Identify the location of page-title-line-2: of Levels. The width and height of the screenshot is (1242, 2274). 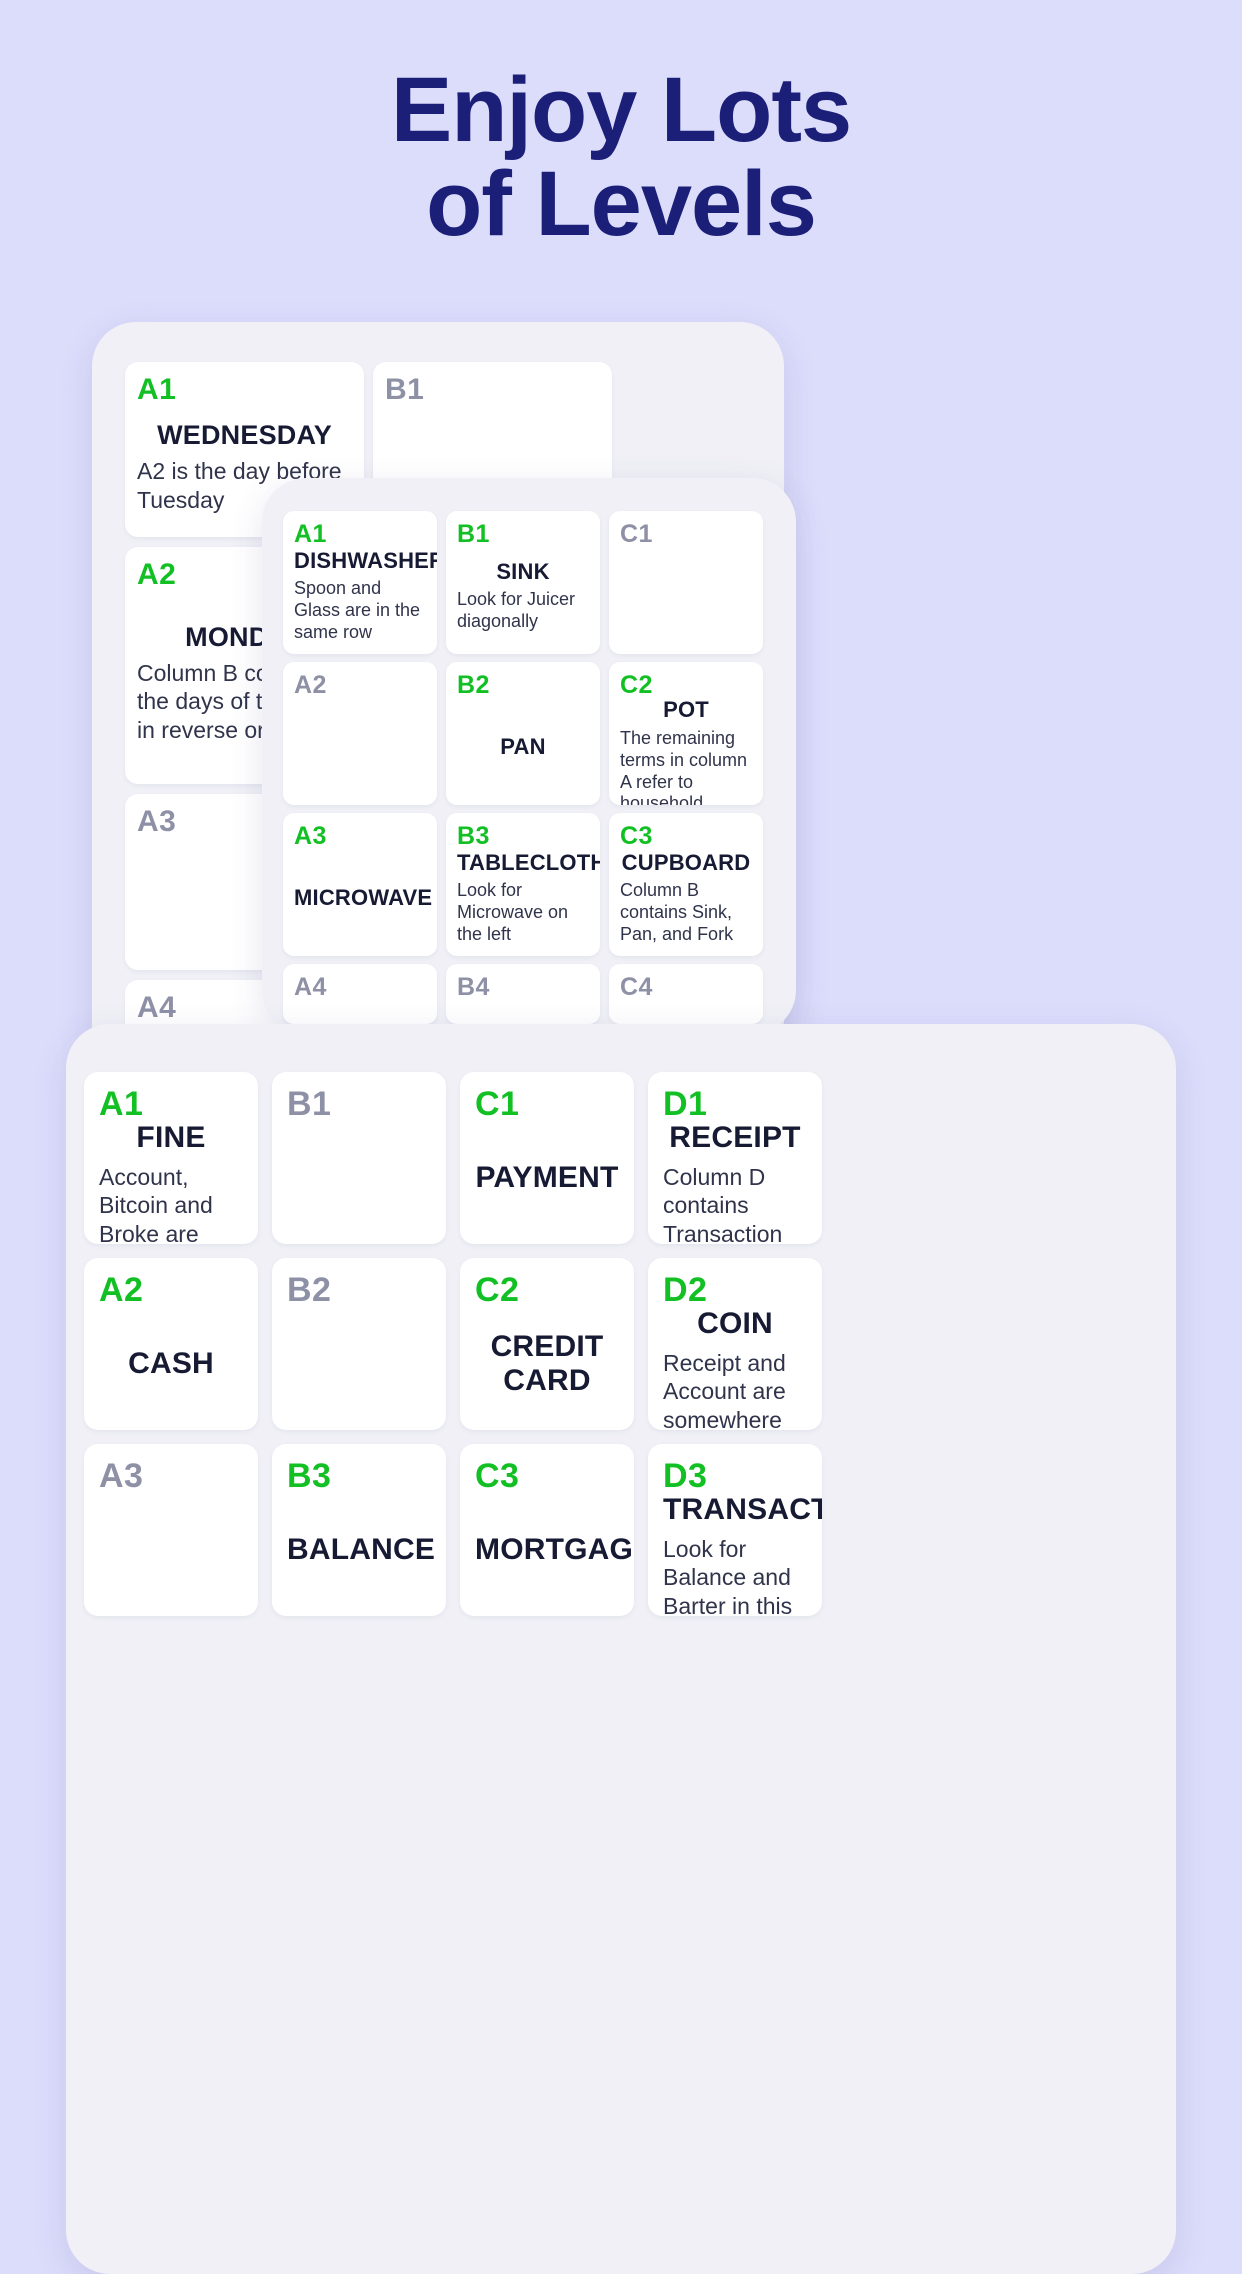
(621, 203).